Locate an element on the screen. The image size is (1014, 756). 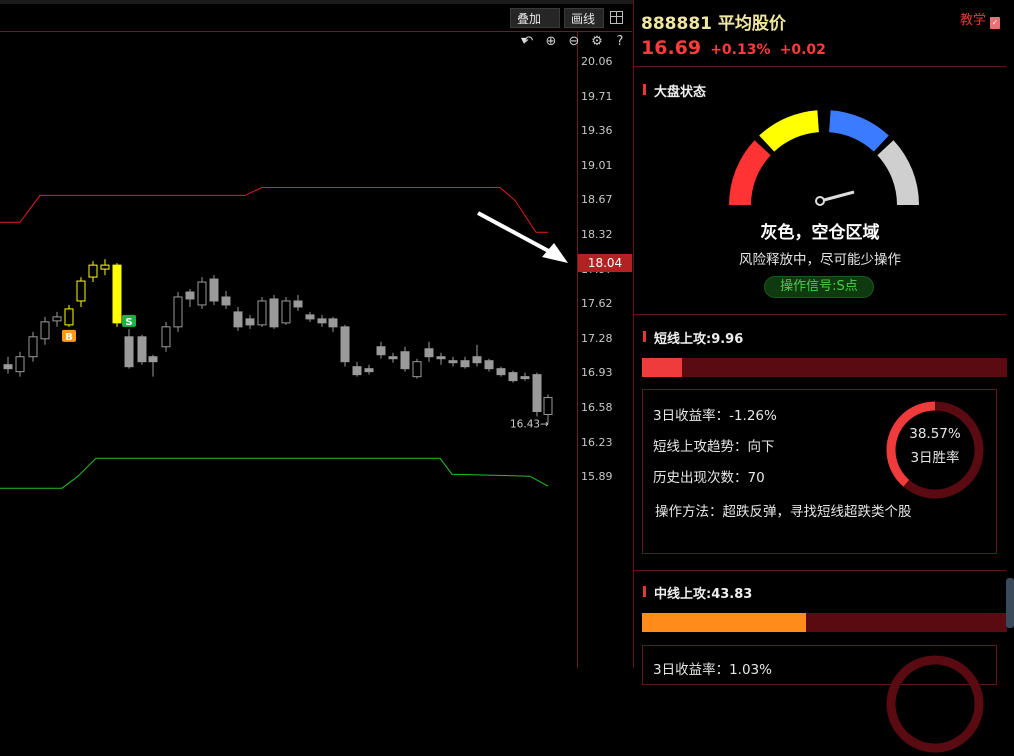
change-percent: +0.13% is located at coordinates (740, 50).